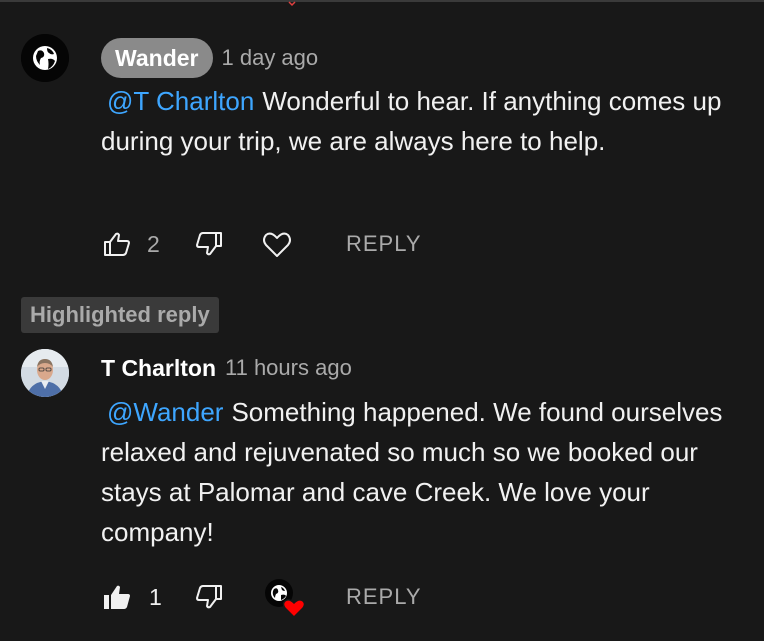  I want to click on mention-link: @T Charlton, so click(180, 101).